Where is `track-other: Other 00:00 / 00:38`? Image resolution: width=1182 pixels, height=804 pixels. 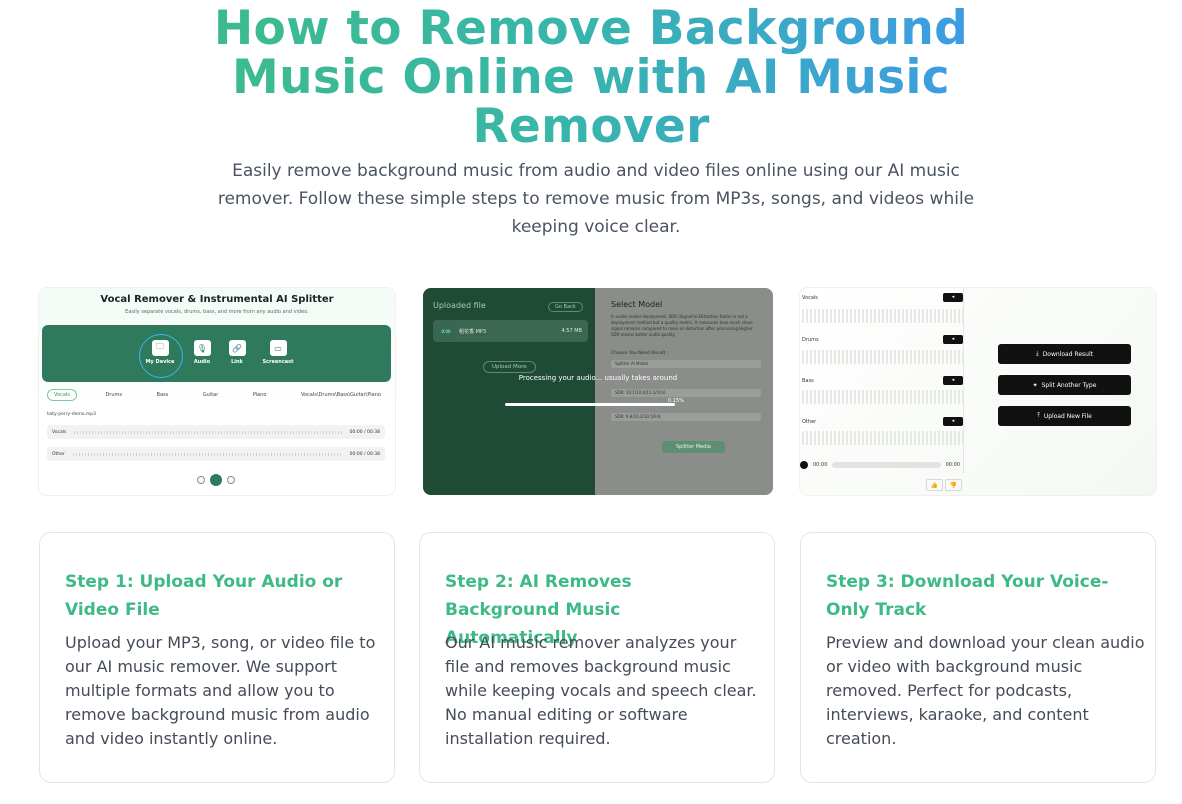 track-other: Other 00:00 / 00:38 is located at coordinates (216, 454).